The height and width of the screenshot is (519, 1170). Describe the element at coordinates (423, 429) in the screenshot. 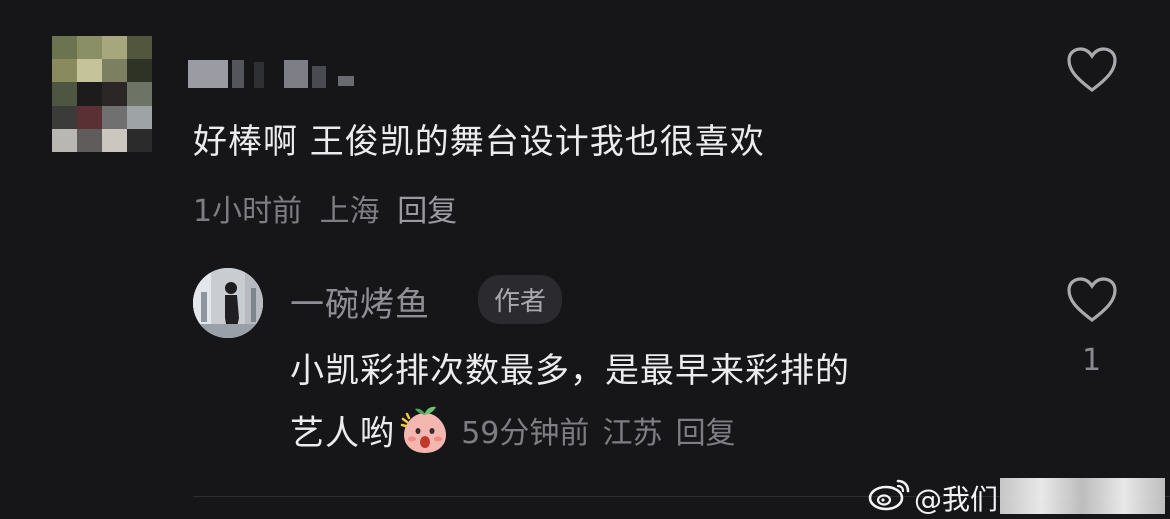

I see `surprised-peach-sticker-icon` at that location.